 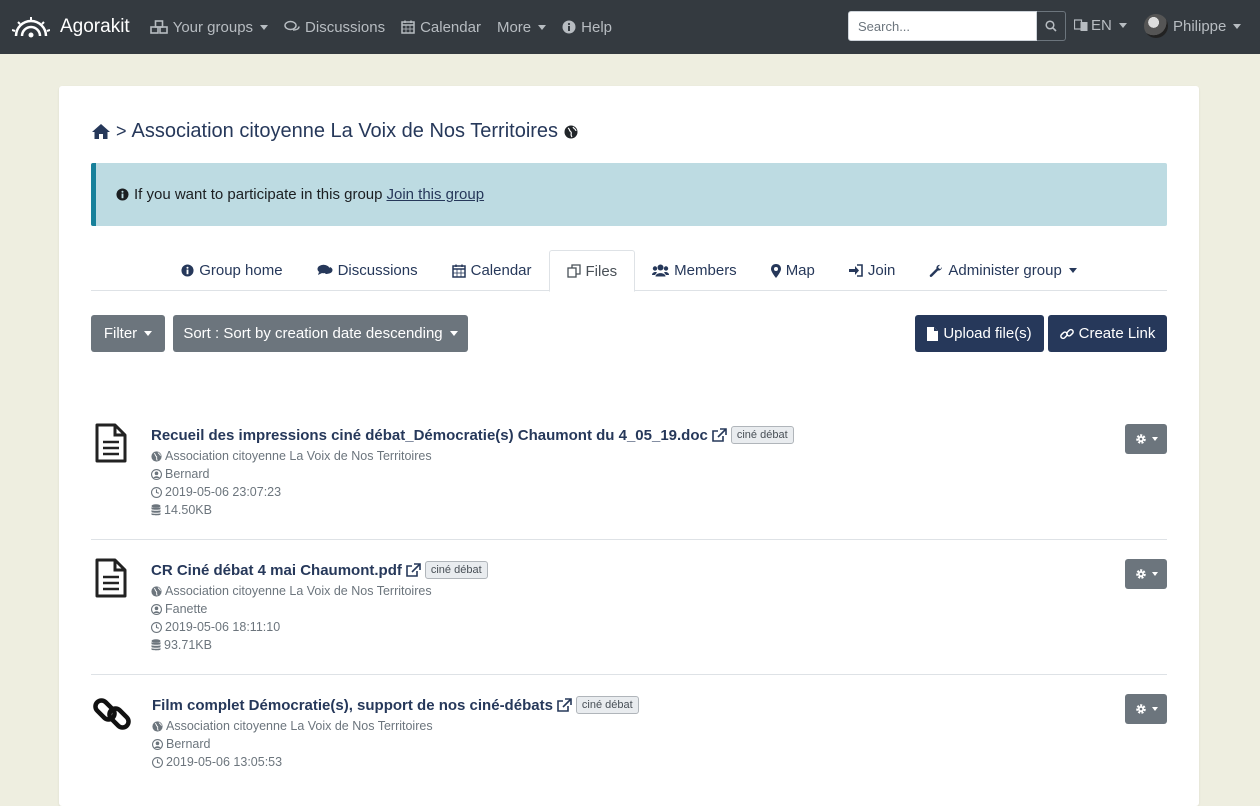 I want to click on alert-text: If you want to participate in this group, so click(x=258, y=194).